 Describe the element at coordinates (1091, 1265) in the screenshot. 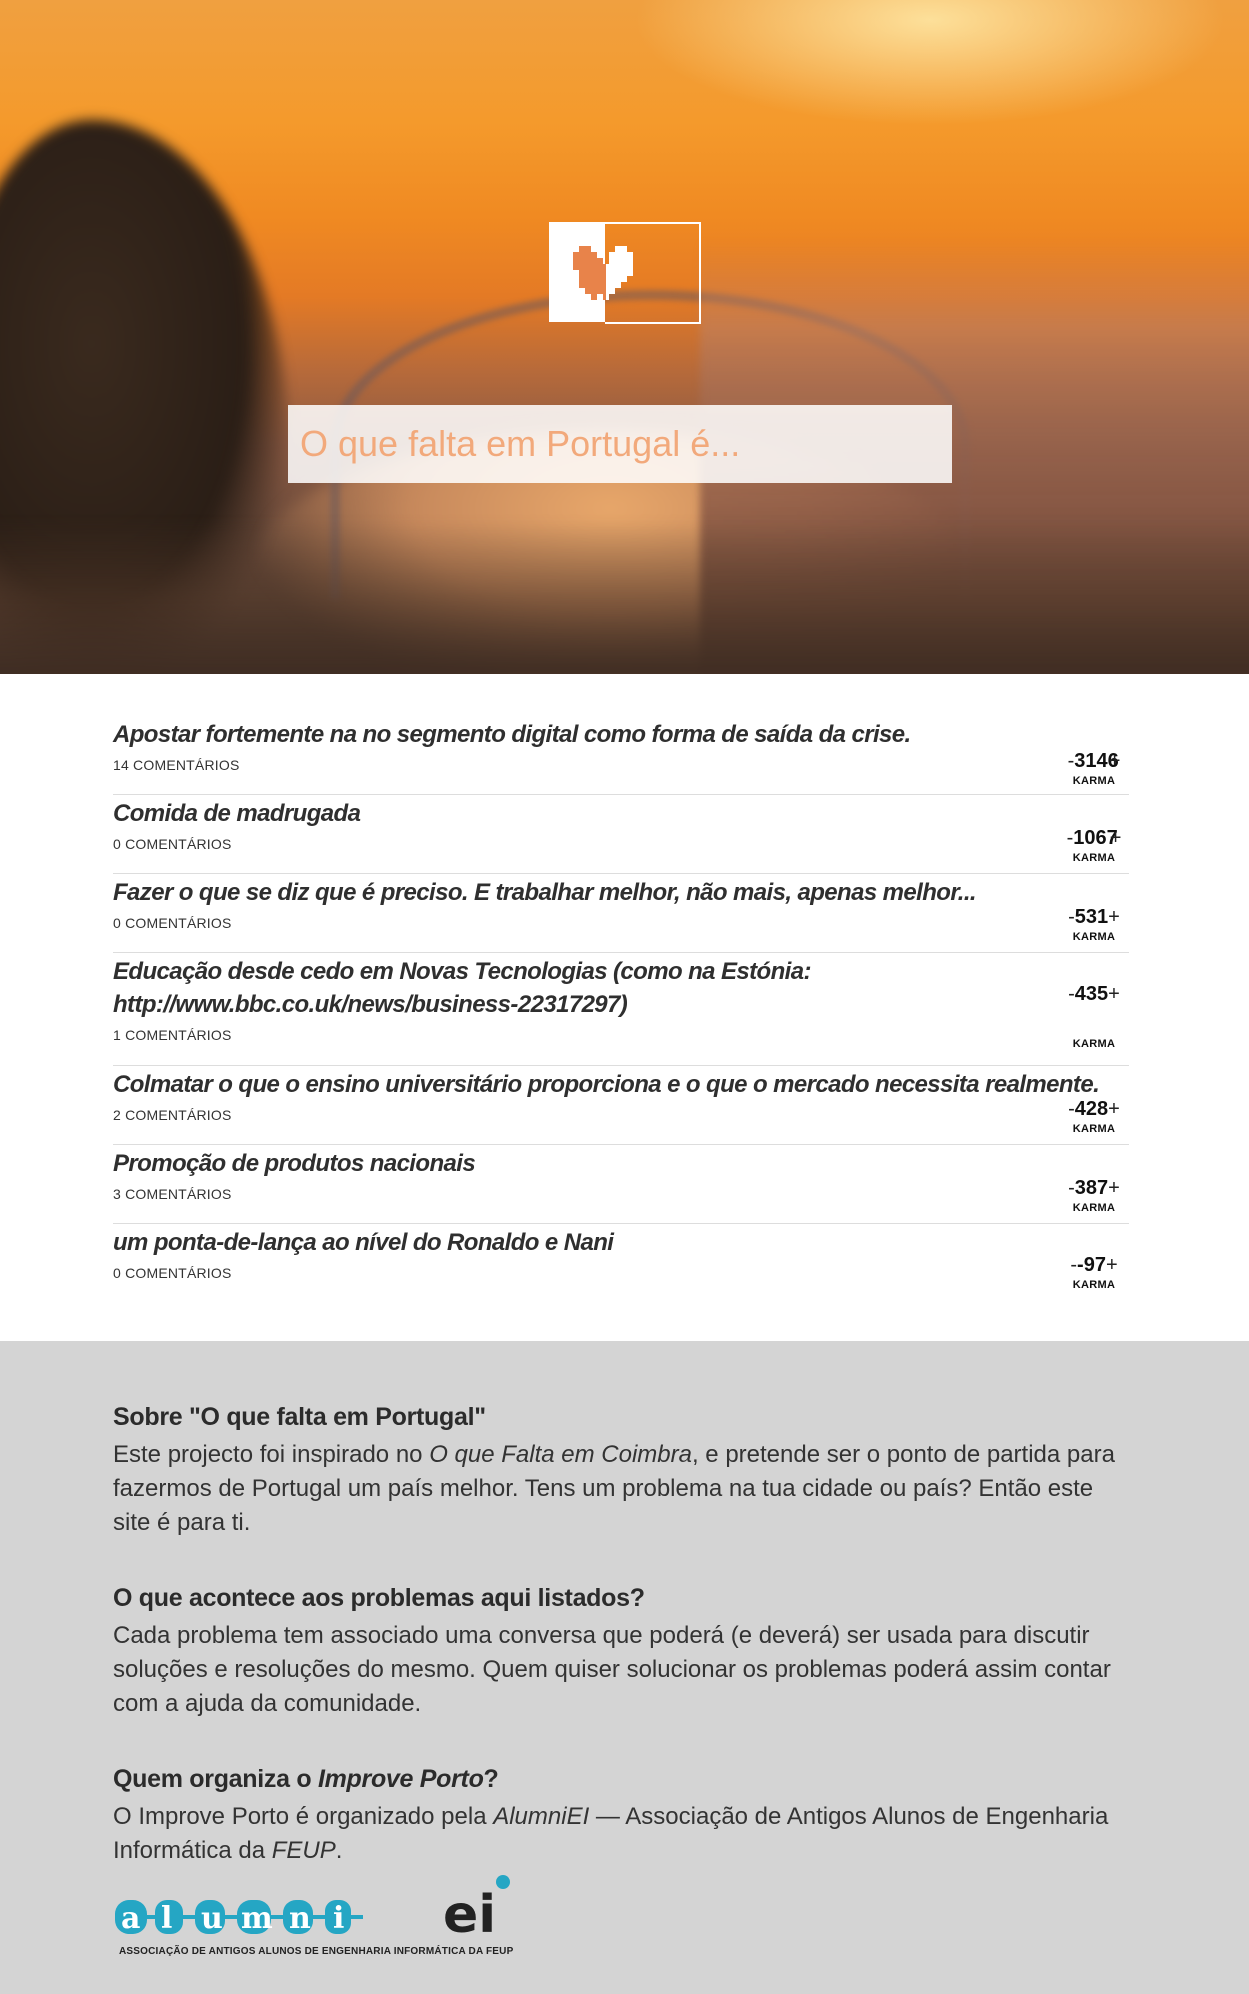

I see `karma-value: -97` at that location.